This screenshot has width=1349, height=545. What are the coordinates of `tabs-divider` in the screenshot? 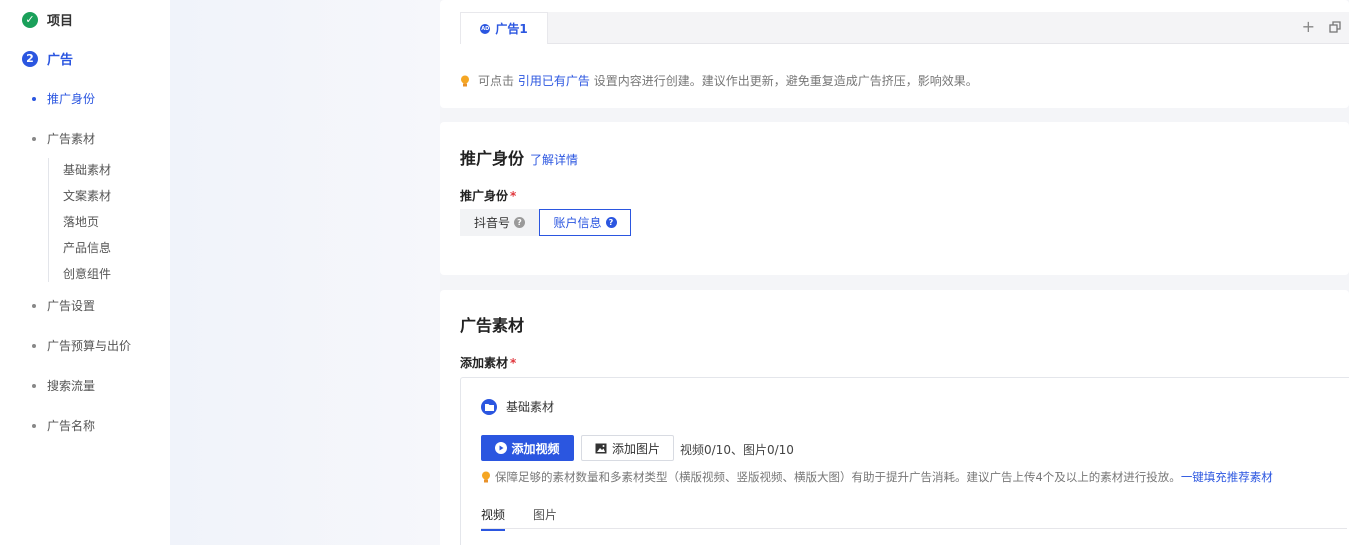 It's located at (914, 528).